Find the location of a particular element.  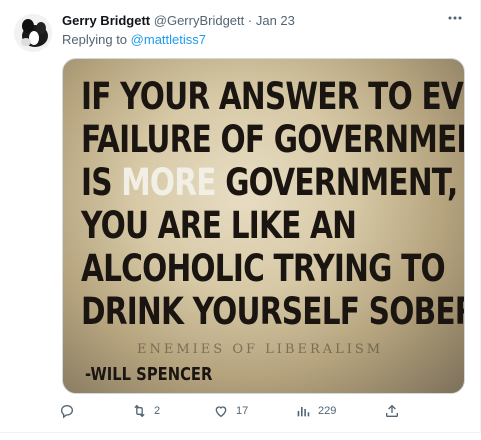

quote-line-1: IF YOUR ANSWER TO EVERY is located at coordinates (272, 96).